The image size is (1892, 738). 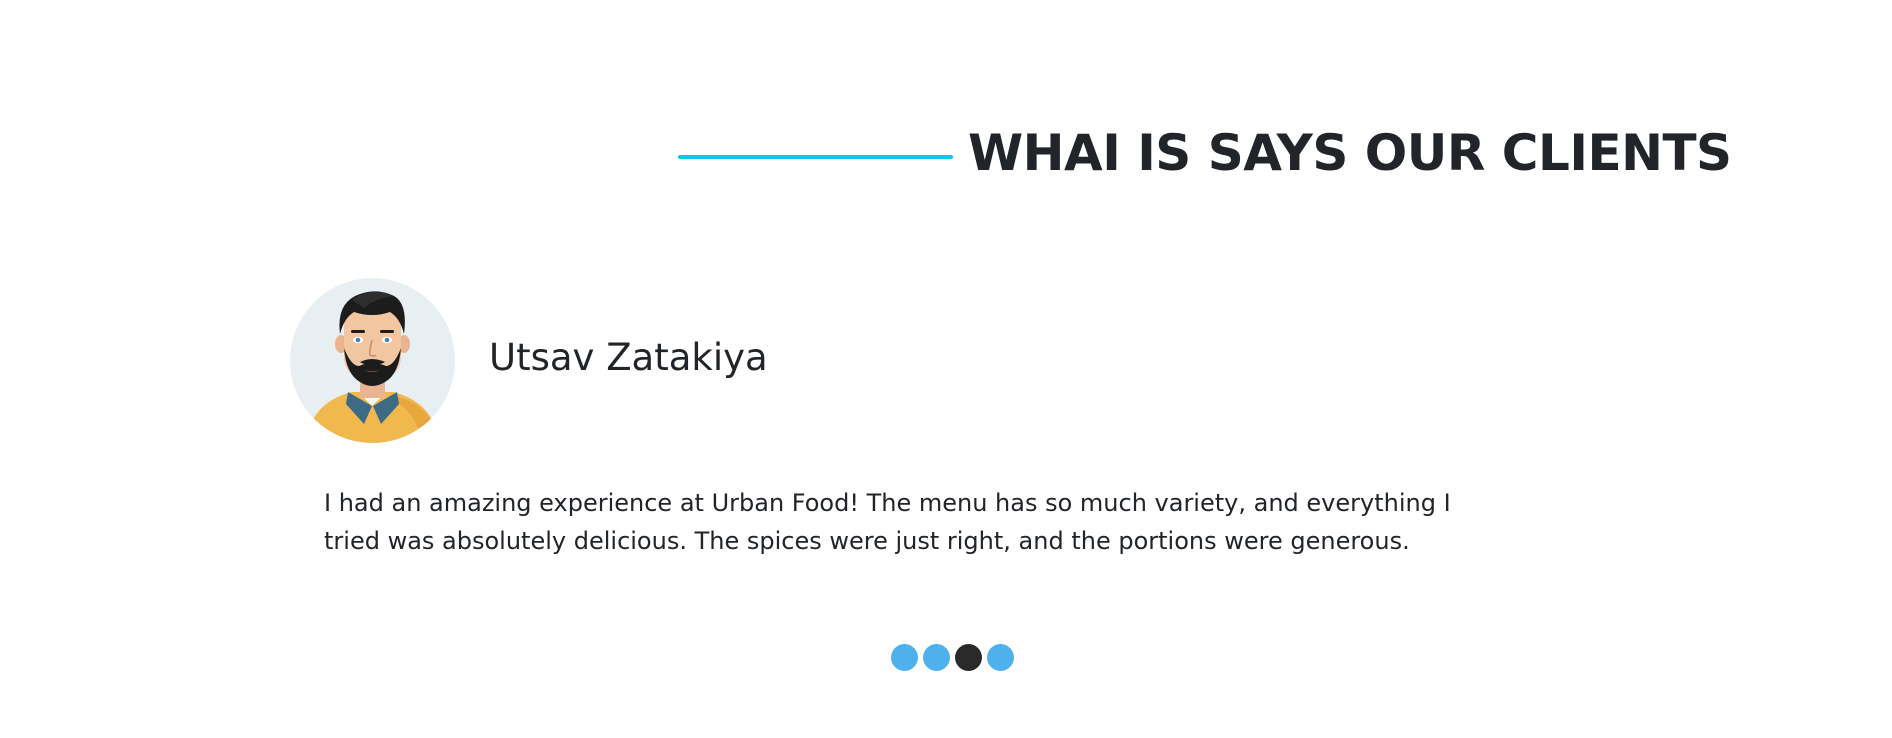 What do you see at coordinates (968, 657) in the screenshot?
I see `carousel-dot-3-active` at bounding box center [968, 657].